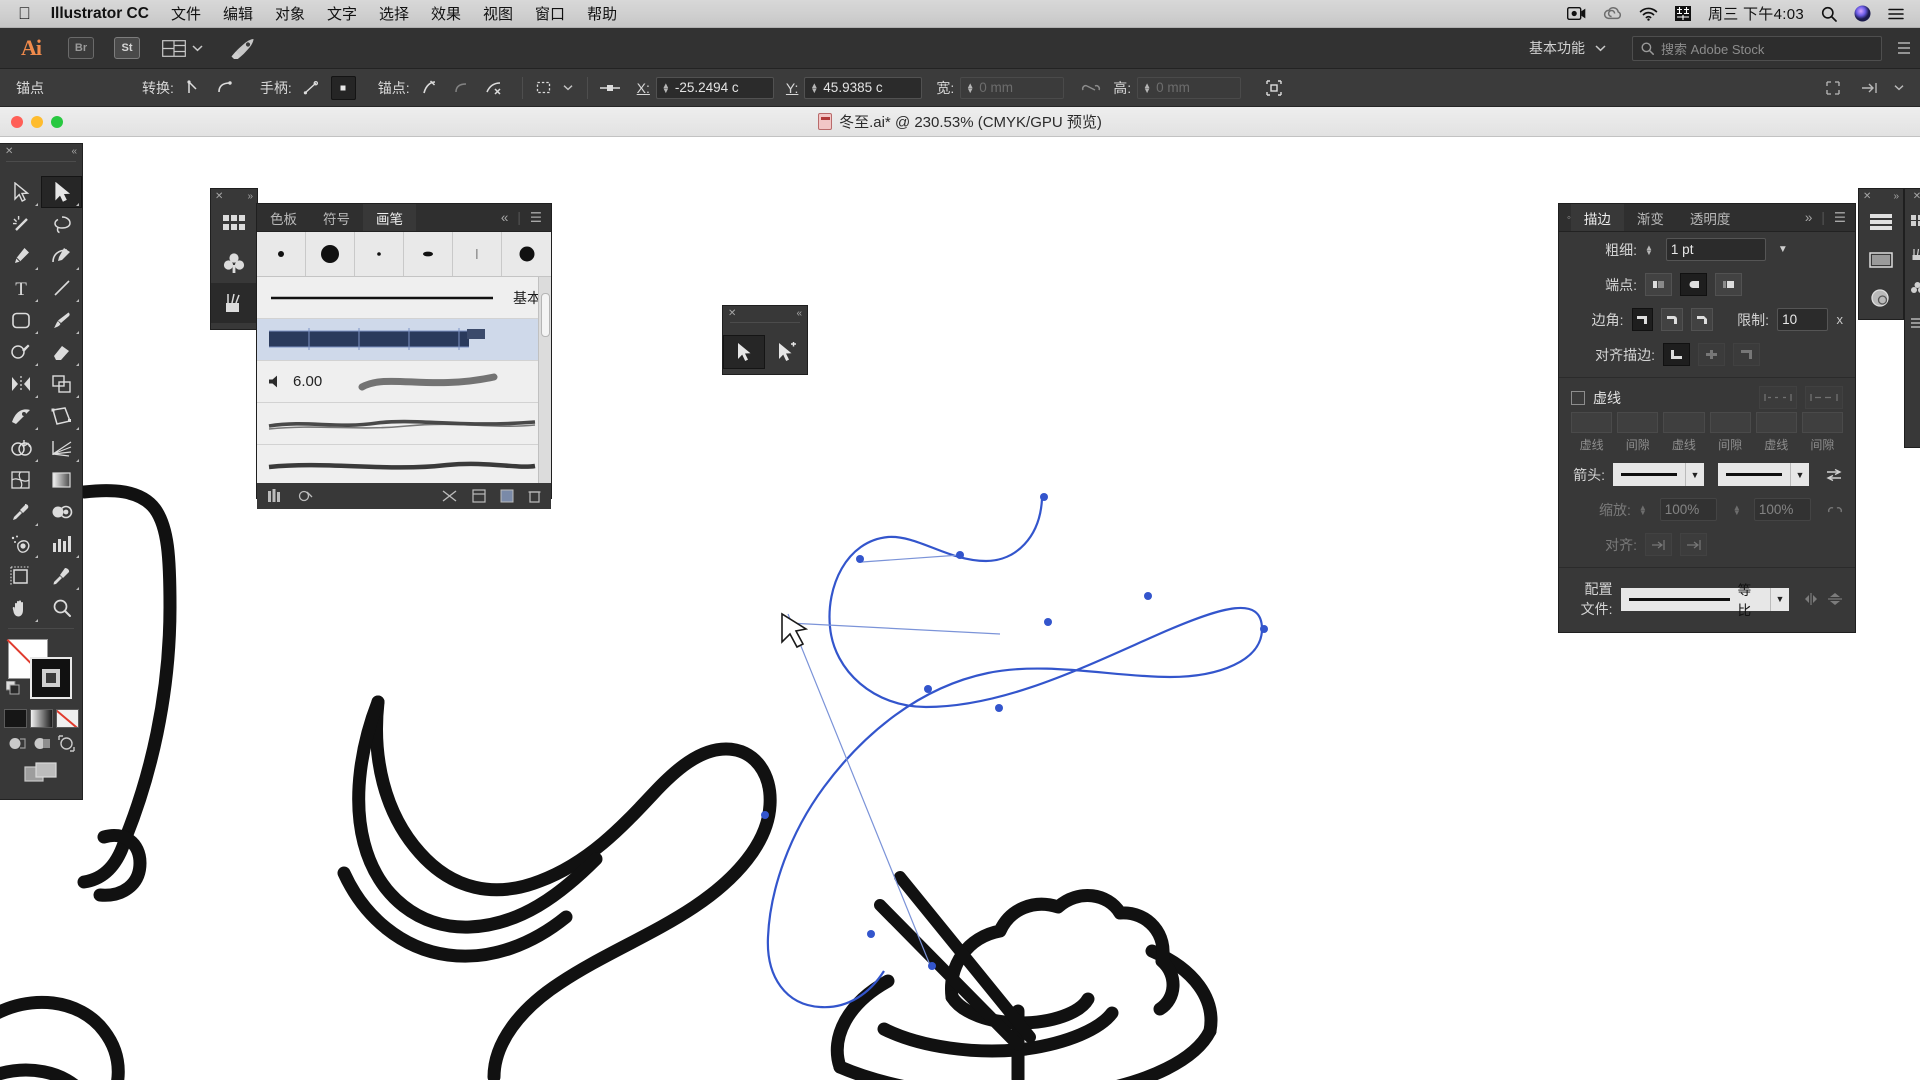  Describe the element at coordinates (814, 87) in the screenshot. I see `y-stepper: ▲ ▼` at that location.